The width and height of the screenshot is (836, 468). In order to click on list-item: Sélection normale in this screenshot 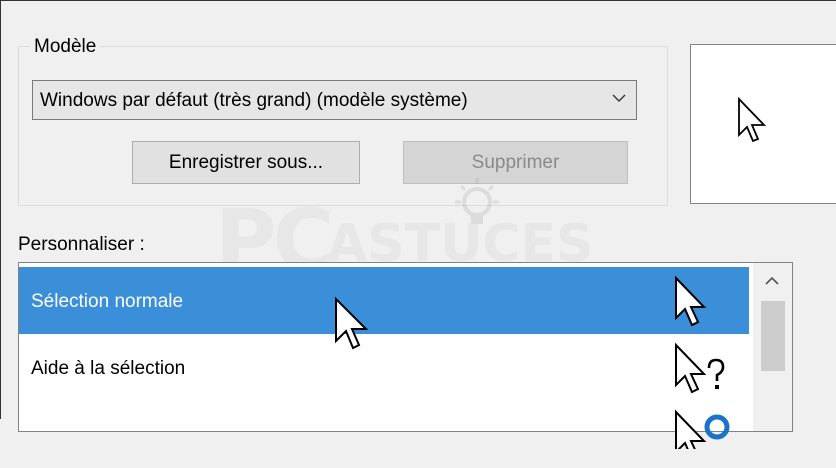, I will do `click(384, 300)`.